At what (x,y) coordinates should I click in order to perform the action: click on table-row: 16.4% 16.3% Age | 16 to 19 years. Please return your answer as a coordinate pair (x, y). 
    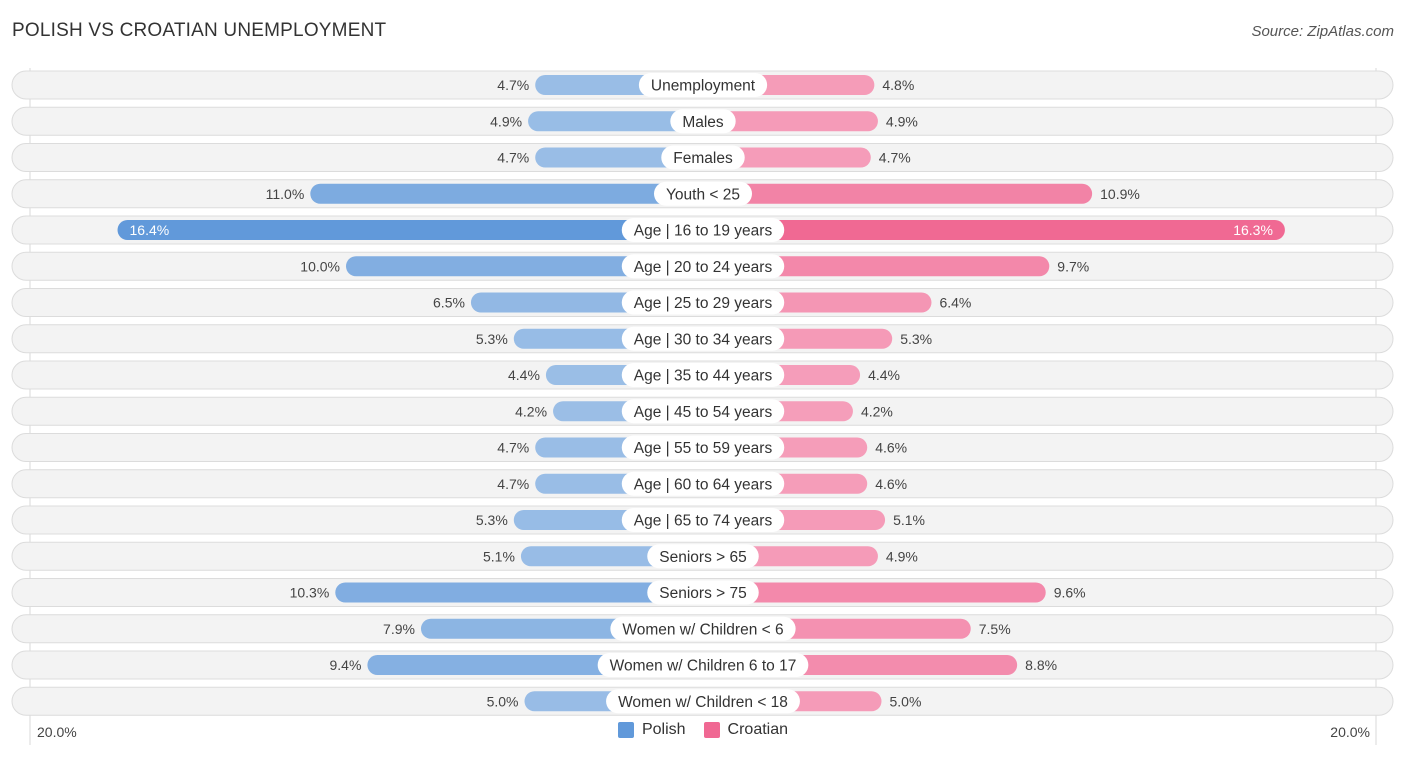
    Looking at the image, I should click on (702, 230).